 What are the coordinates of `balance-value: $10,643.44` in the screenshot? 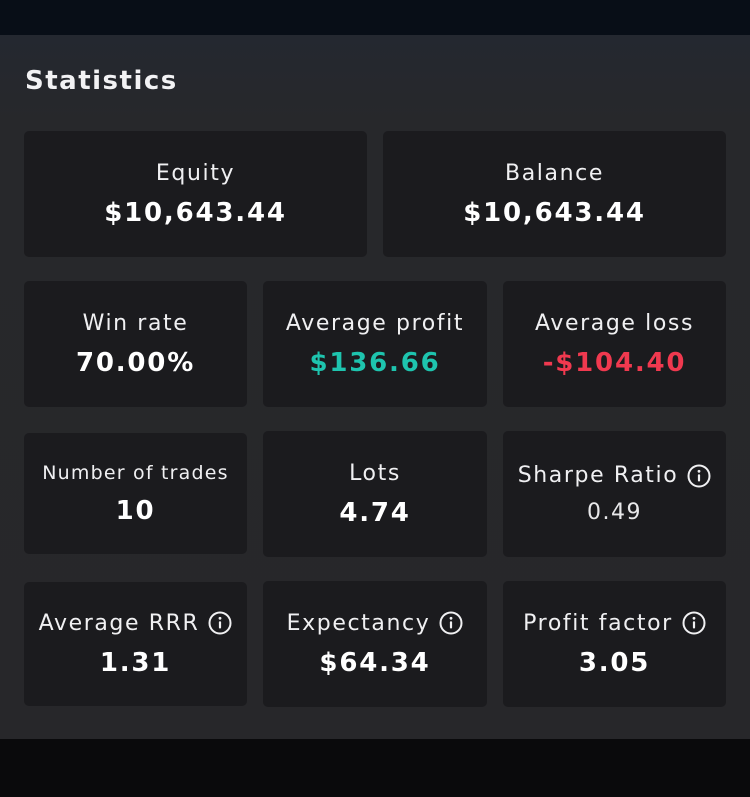 It's located at (554, 212).